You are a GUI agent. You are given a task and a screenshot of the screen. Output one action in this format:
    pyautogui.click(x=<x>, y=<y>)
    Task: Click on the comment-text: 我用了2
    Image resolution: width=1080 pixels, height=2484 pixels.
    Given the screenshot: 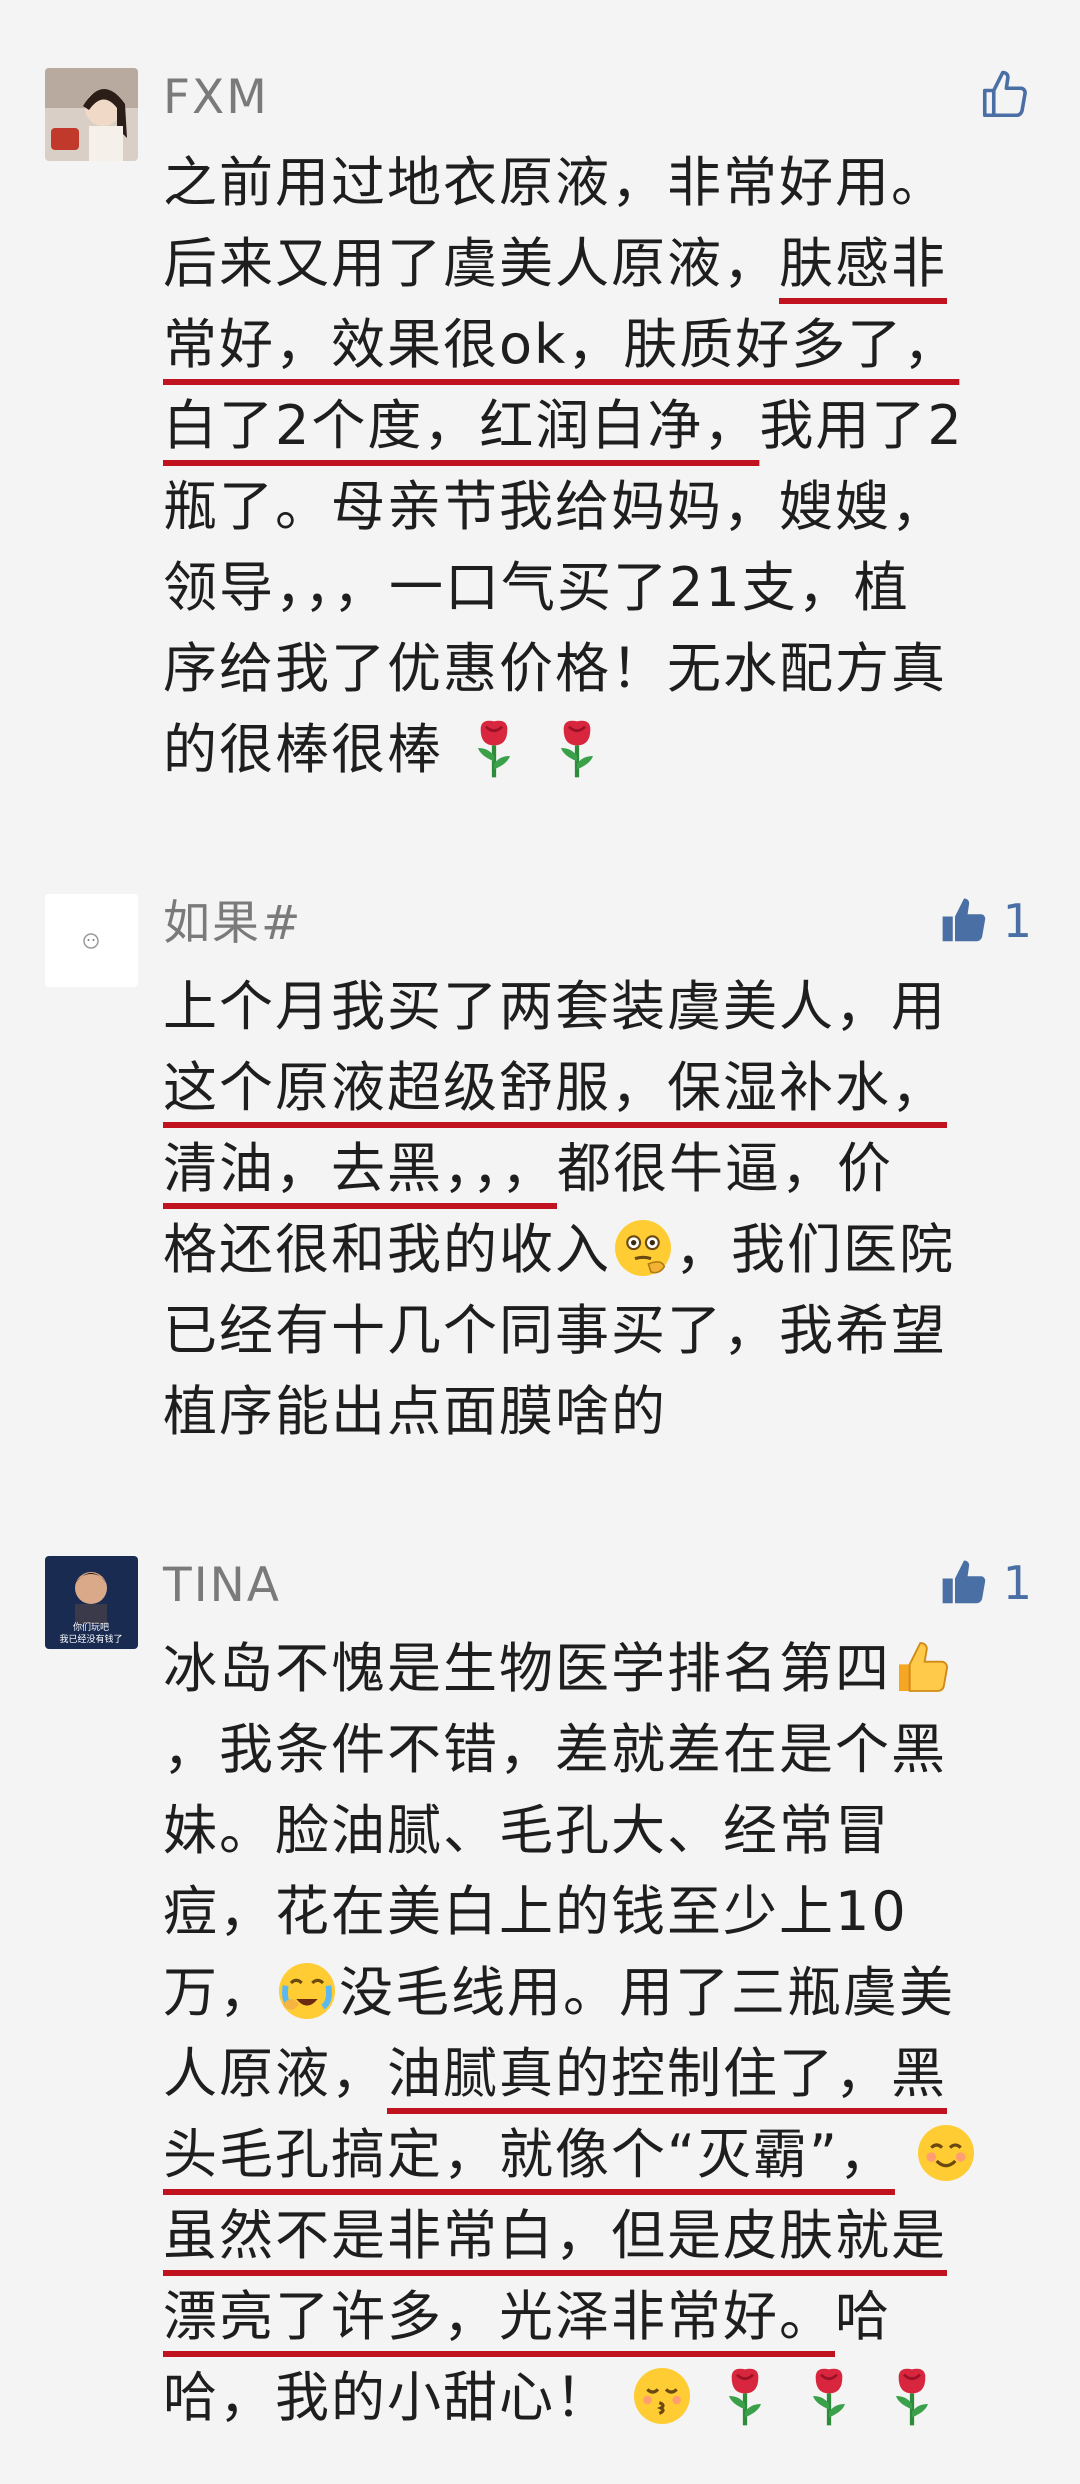 What is the action you would take?
    pyautogui.click(x=861, y=425)
    